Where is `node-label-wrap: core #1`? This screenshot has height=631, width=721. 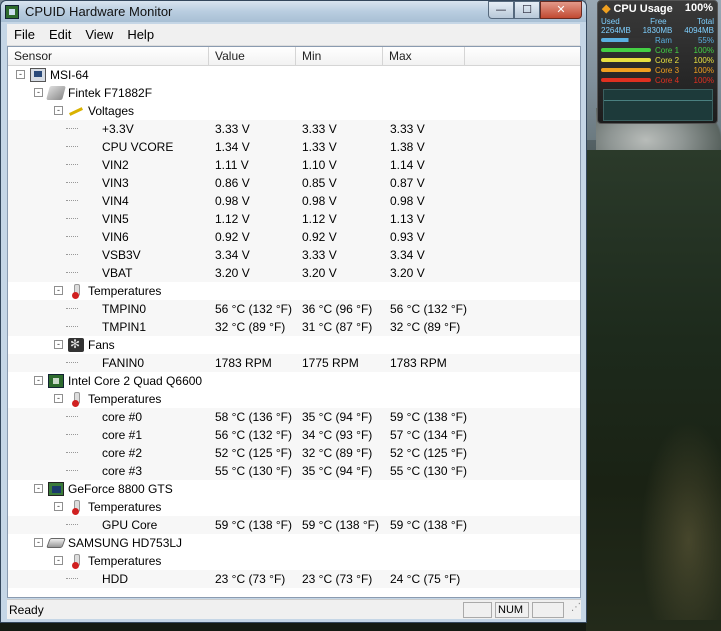 node-label-wrap: core #1 is located at coordinates (122, 435).